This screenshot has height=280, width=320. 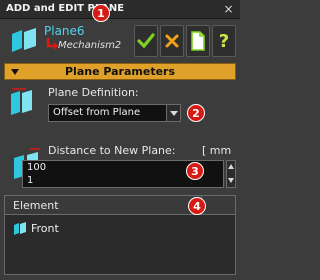 I want to click on help-button: ?, so click(x=224, y=41).